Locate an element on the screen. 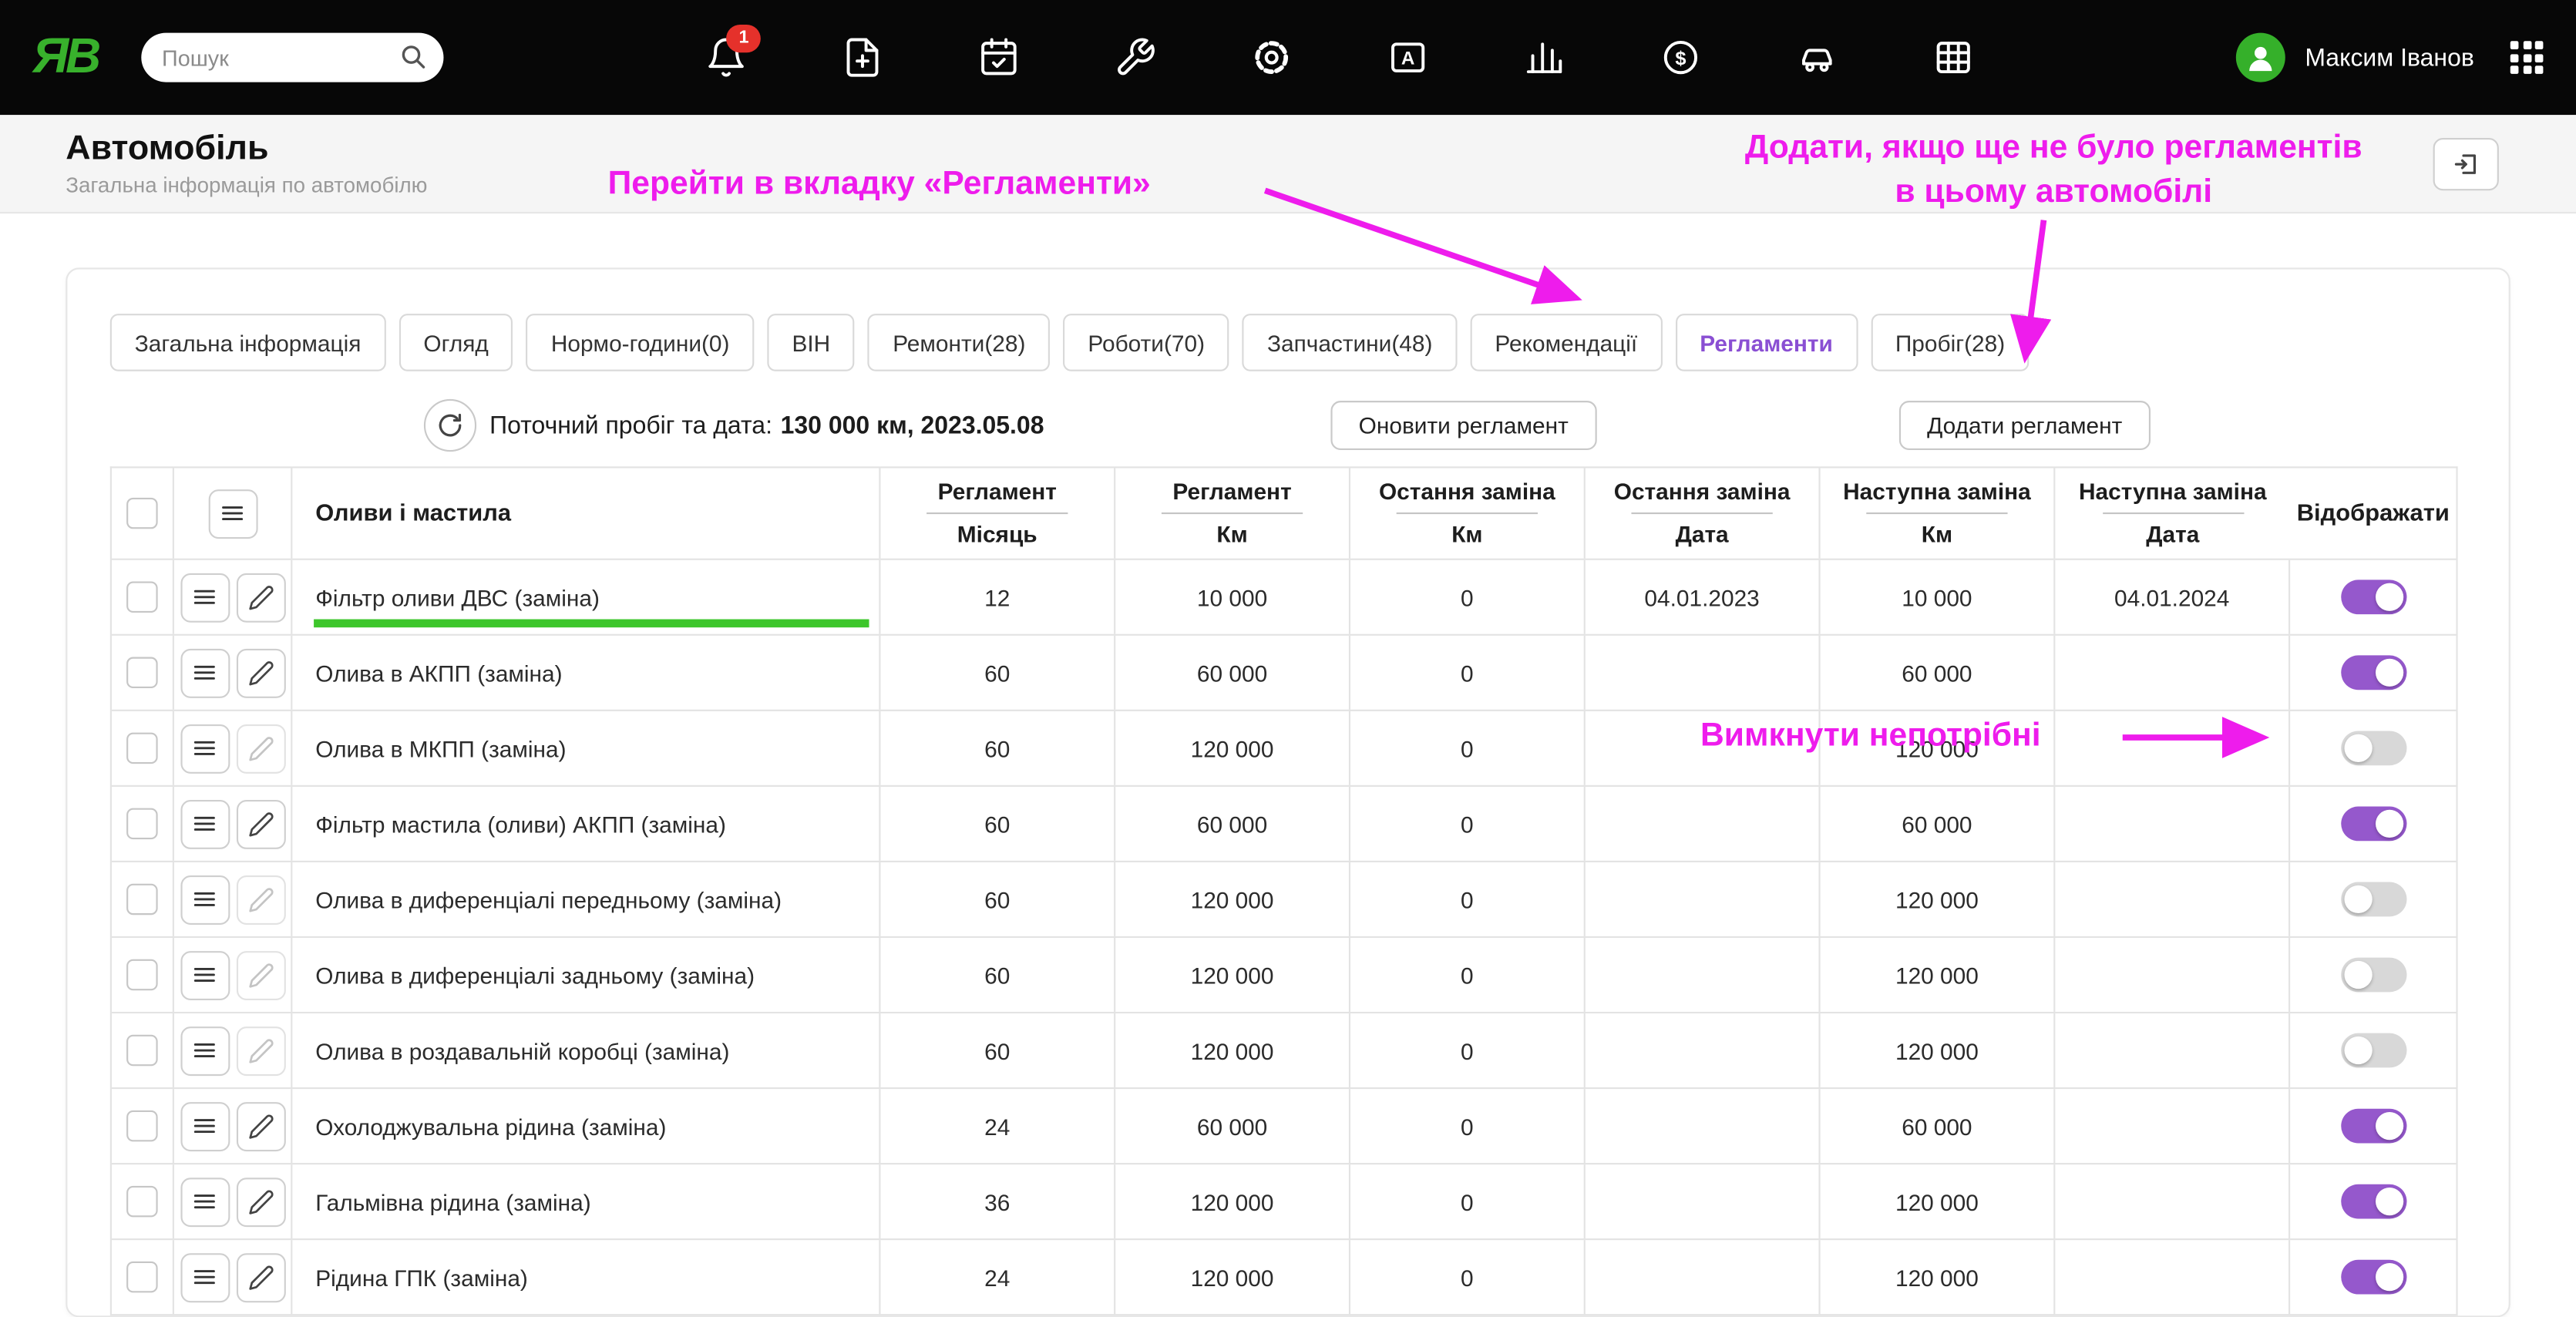 Image resolution: width=2576 pixels, height=1317 pixels. search is located at coordinates (291, 57).